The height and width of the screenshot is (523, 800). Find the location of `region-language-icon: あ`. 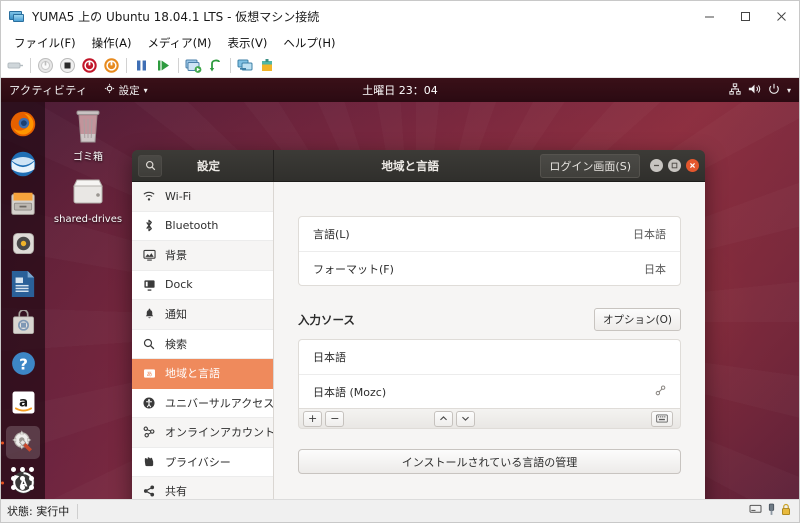

region-language-icon: あ is located at coordinates (149, 373).